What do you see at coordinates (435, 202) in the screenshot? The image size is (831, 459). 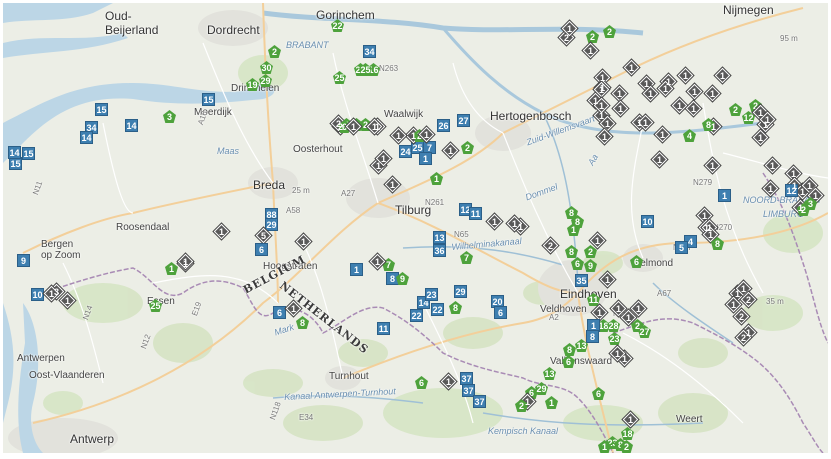 I see `place-label-n261: N261` at bounding box center [435, 202].